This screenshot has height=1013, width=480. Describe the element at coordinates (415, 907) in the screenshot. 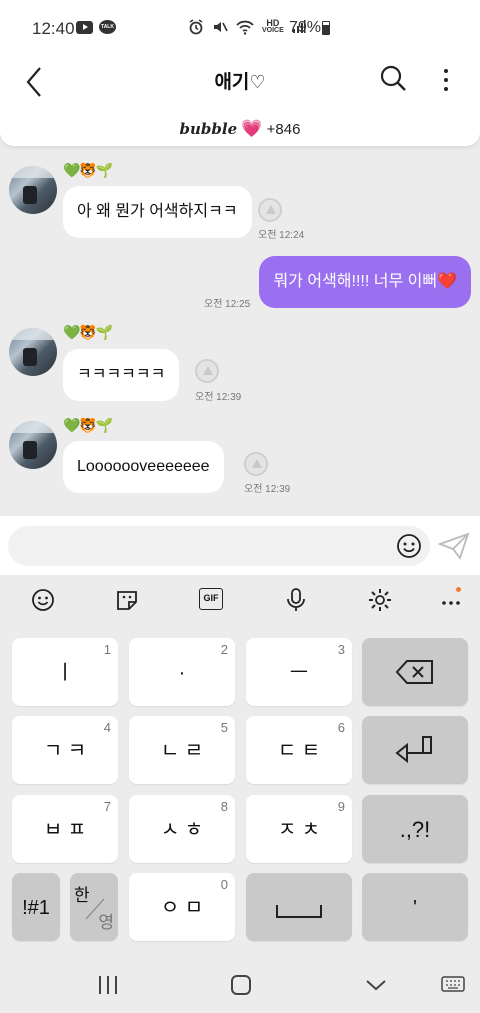

I see `apostrophe-key: '` at that location.